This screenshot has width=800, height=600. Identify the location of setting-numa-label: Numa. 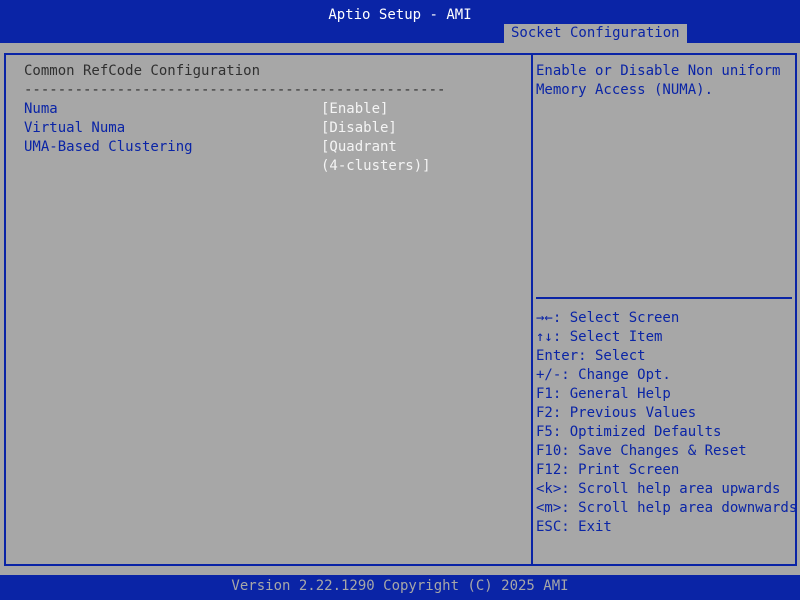
(41, 109).